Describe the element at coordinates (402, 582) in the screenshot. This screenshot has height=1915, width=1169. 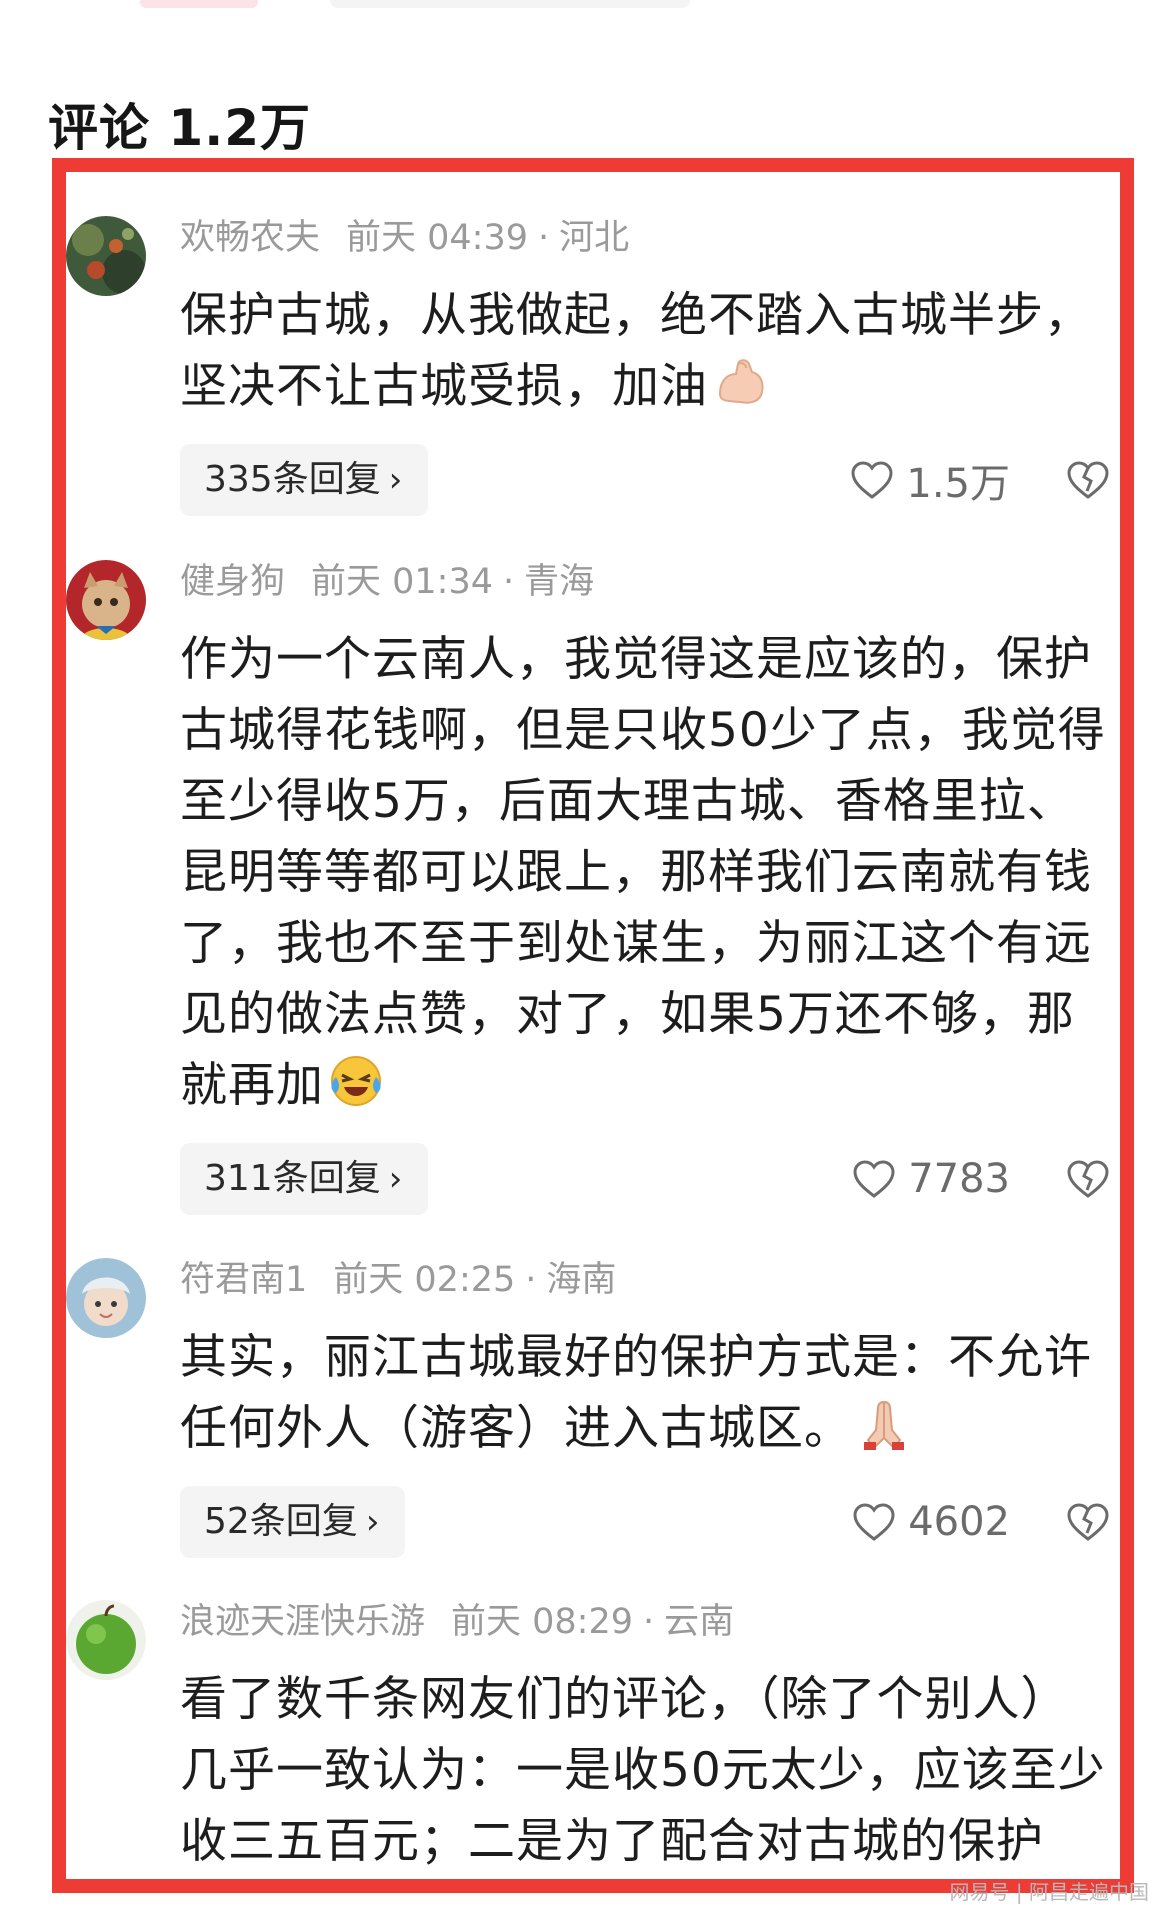
I see `comment-time: 前天 01:34` at that location.